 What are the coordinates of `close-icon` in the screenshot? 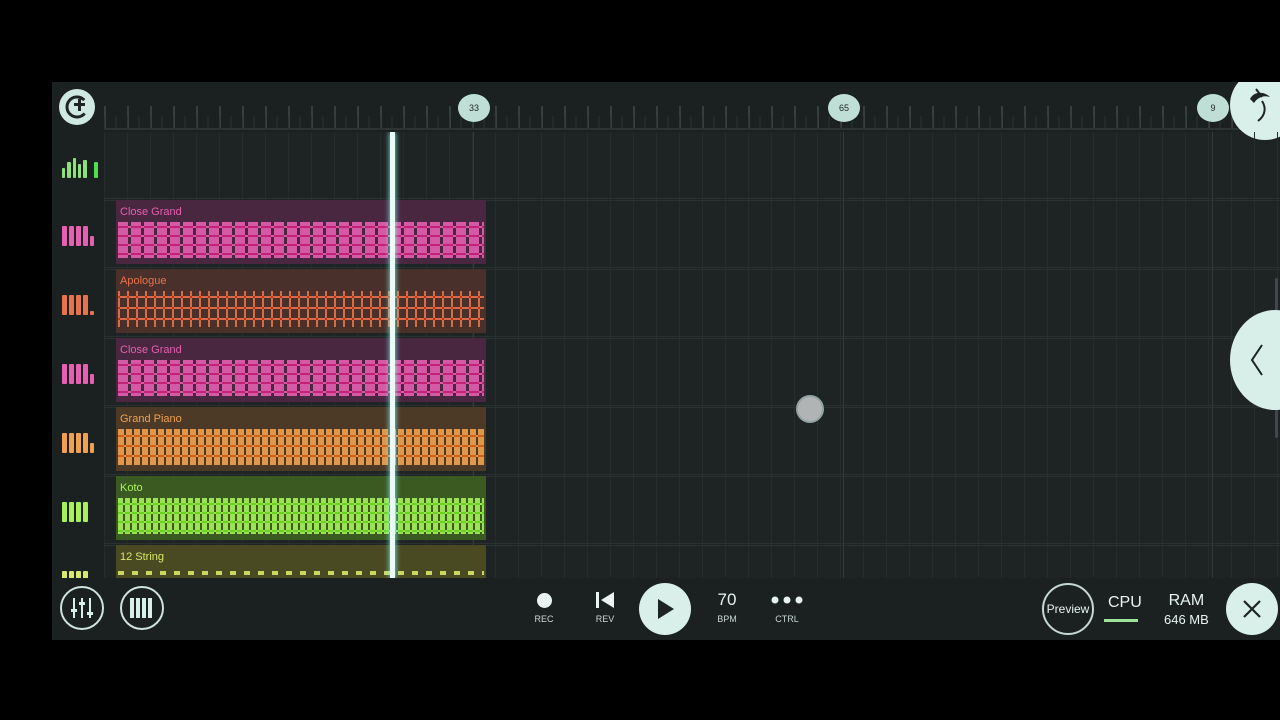 It's located at (1252, 609).